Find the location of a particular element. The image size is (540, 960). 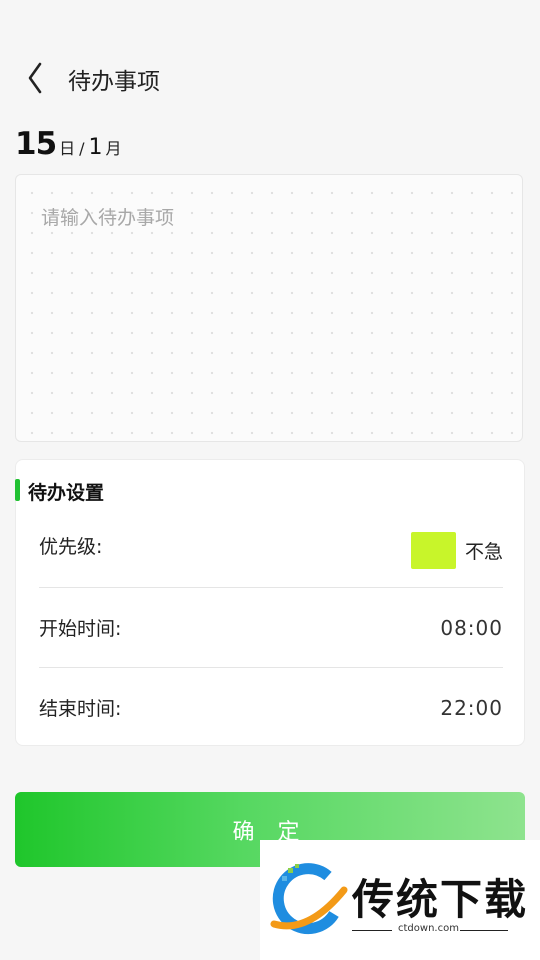

day-unit: 日 is located at coordinates (67, 148).